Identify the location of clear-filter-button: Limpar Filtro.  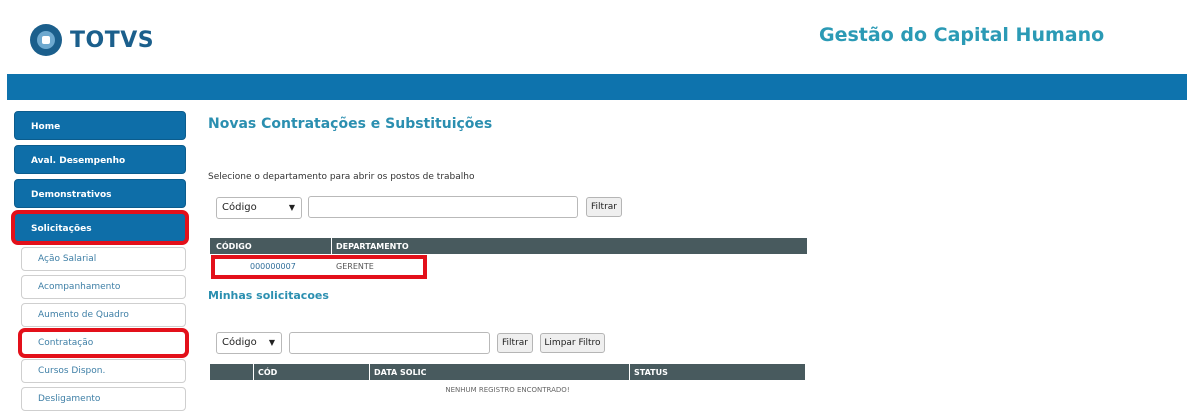
(572, 343).